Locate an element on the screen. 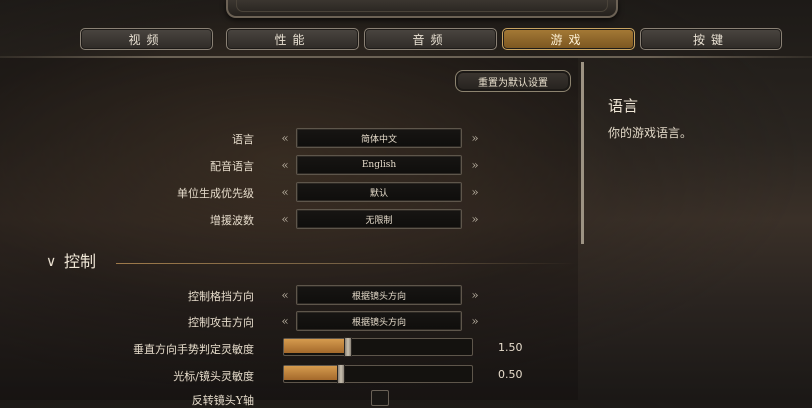  invert-camera-y-checkbox is located at coordinates (380, 398).